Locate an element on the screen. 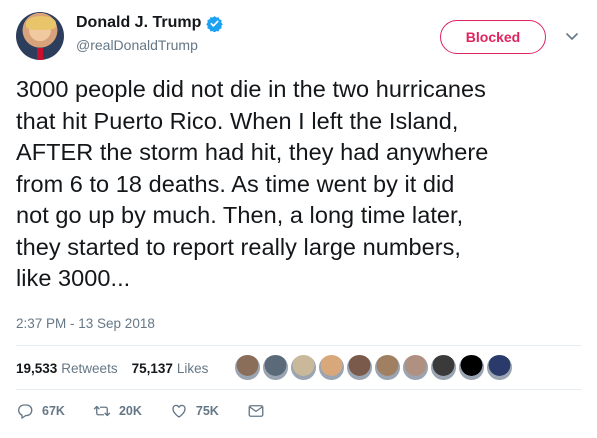  retweet-icon is located at coordinates (102, 411).